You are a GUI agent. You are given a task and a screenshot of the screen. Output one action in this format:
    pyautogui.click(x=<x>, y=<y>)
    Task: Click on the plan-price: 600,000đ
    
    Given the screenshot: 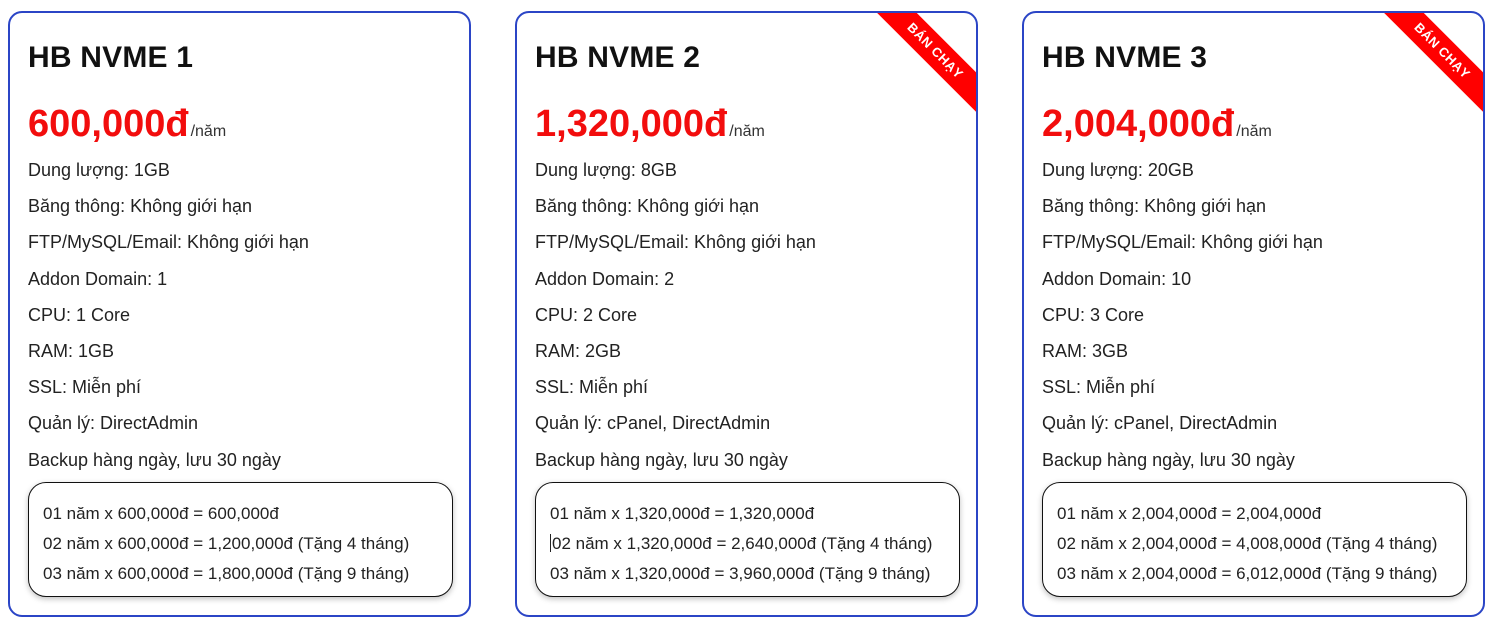 What is the action you would take?
    pyautogui.click(x=108, y=124)
    